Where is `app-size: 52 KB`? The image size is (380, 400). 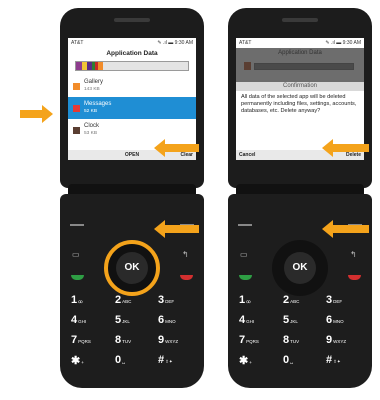 app-size: 52 KB is located at coordinates (91, 111).